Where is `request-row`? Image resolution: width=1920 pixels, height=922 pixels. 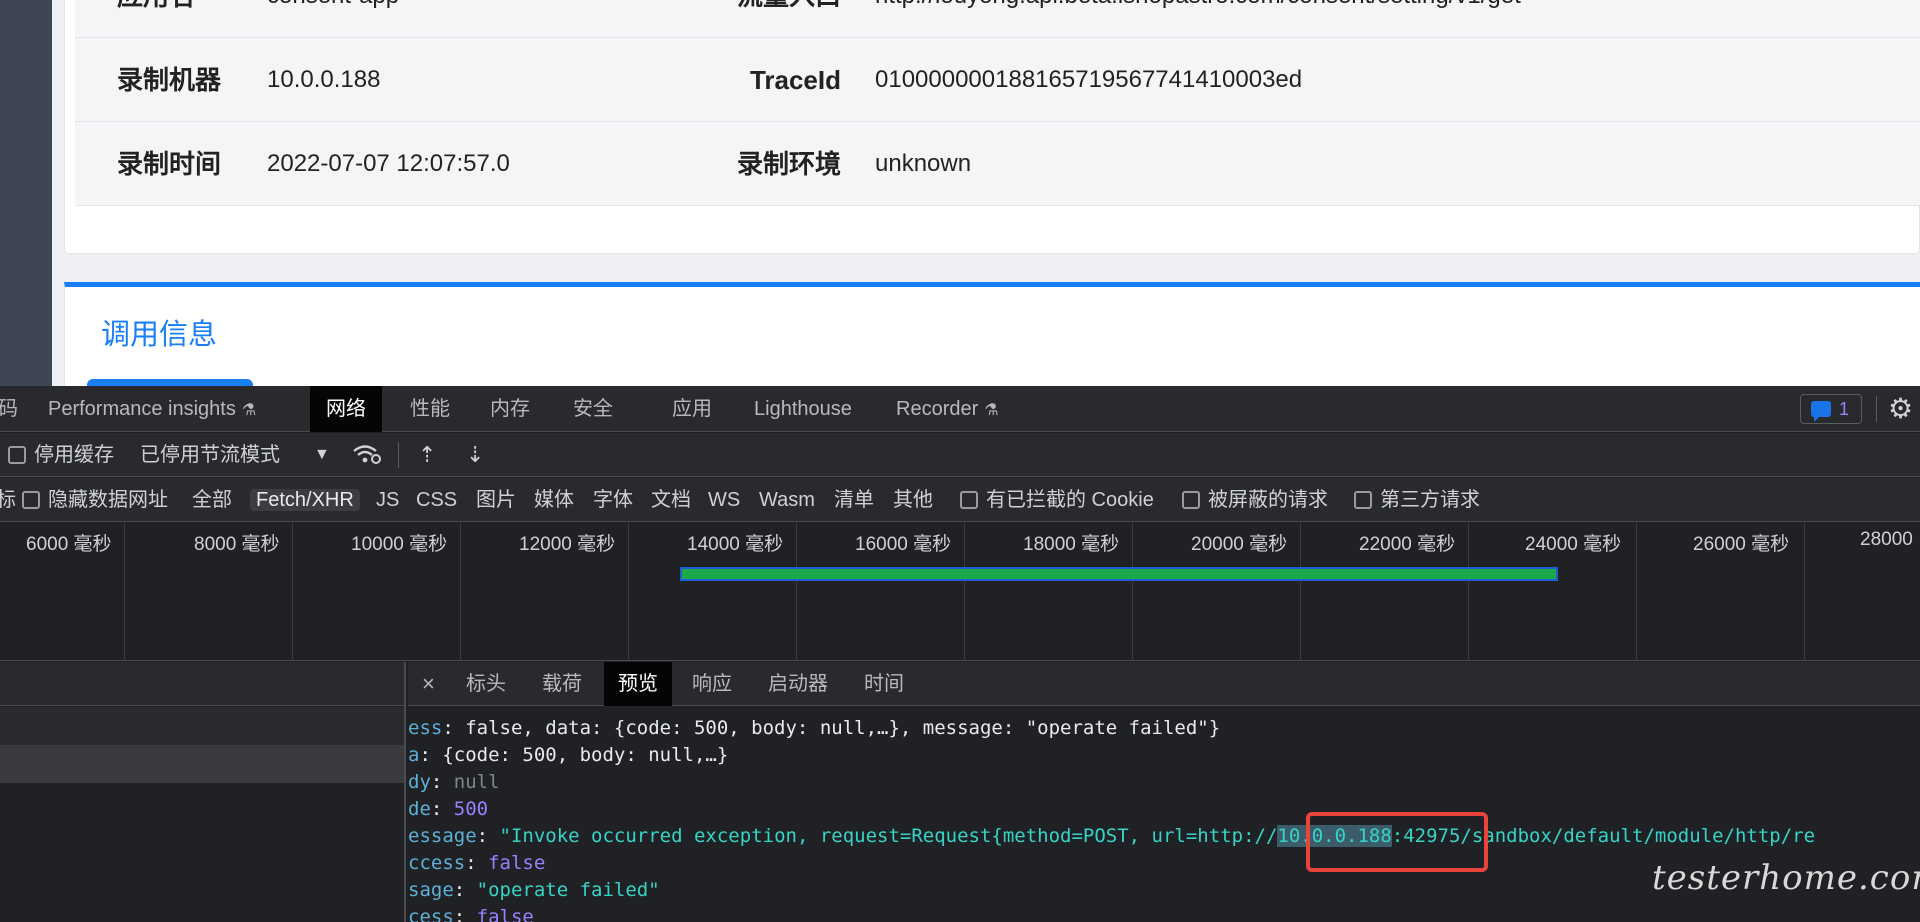 request-row is located at coordinates (202, 726).